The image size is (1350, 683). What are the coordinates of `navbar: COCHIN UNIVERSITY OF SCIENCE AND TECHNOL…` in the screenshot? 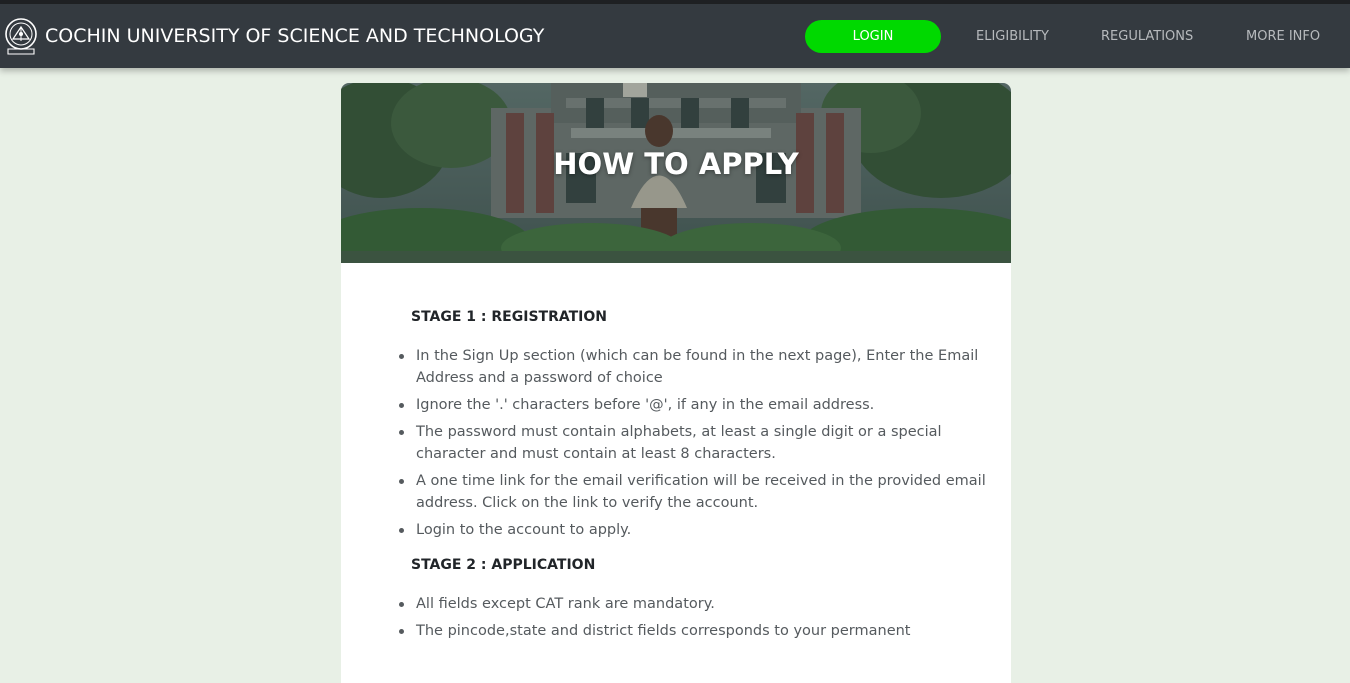 It's located at (675, 36).